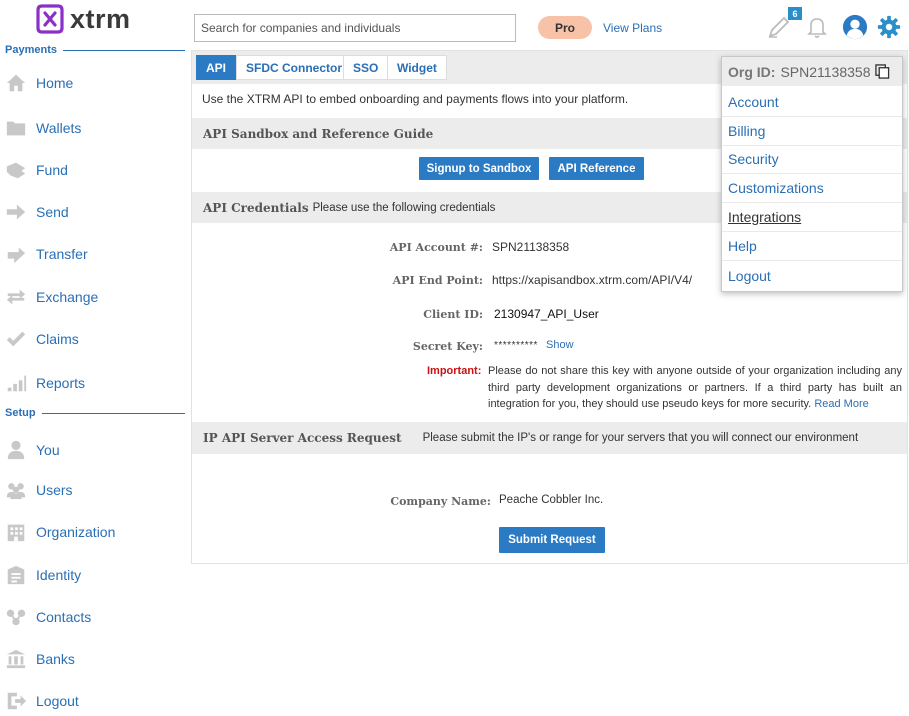 The width and height of the screenshot is (909, 716). What do you see at coordinates (355, 28) in the screenshot?
I see `search-input` at bounding box center [355, 28].